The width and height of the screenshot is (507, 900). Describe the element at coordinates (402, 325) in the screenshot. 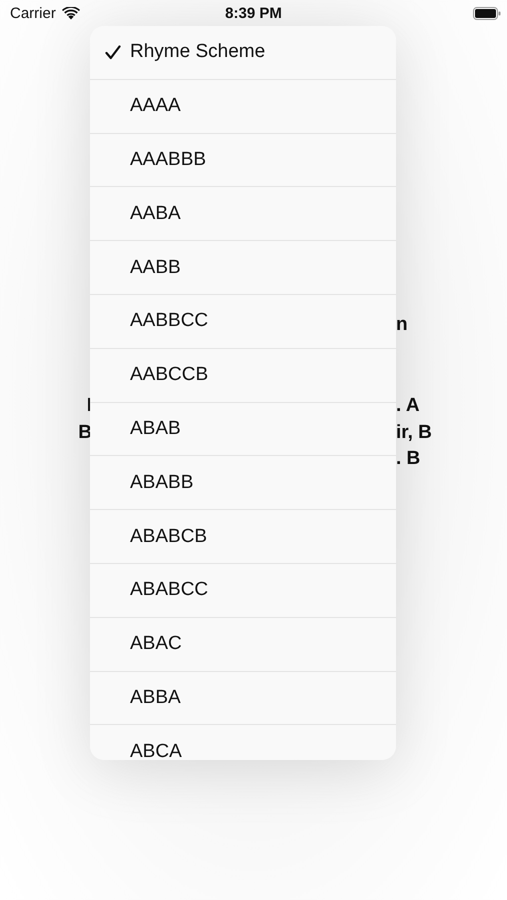

I see `background-text: n` at that location.